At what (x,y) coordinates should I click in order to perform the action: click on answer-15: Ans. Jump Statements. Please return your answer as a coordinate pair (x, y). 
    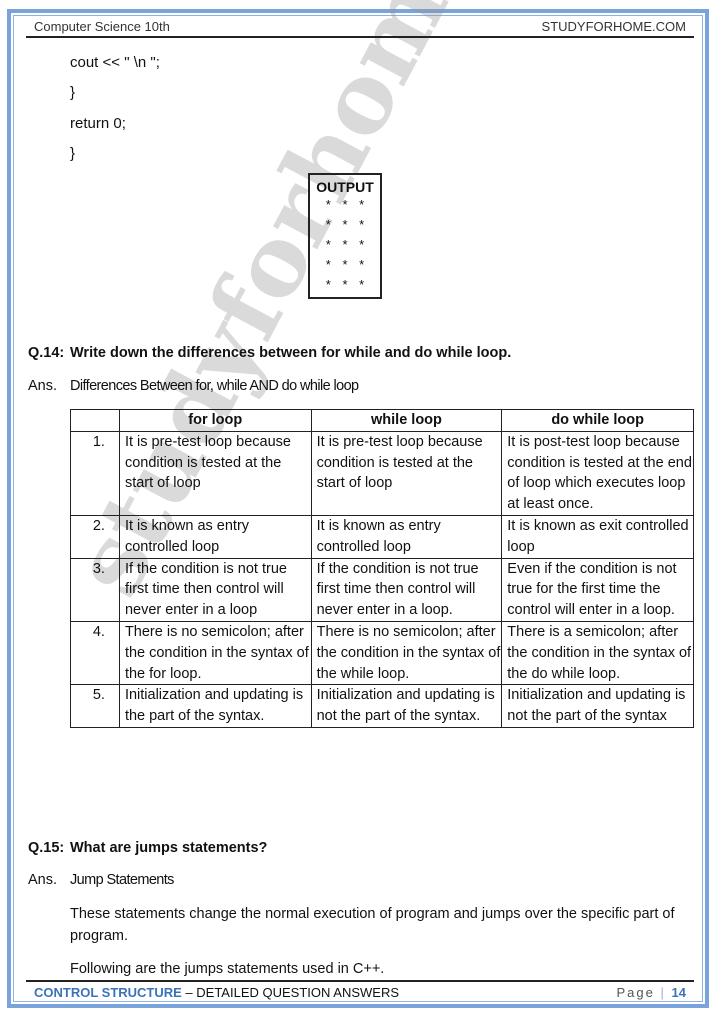
    Looking at the image, I should click on (101, 880).